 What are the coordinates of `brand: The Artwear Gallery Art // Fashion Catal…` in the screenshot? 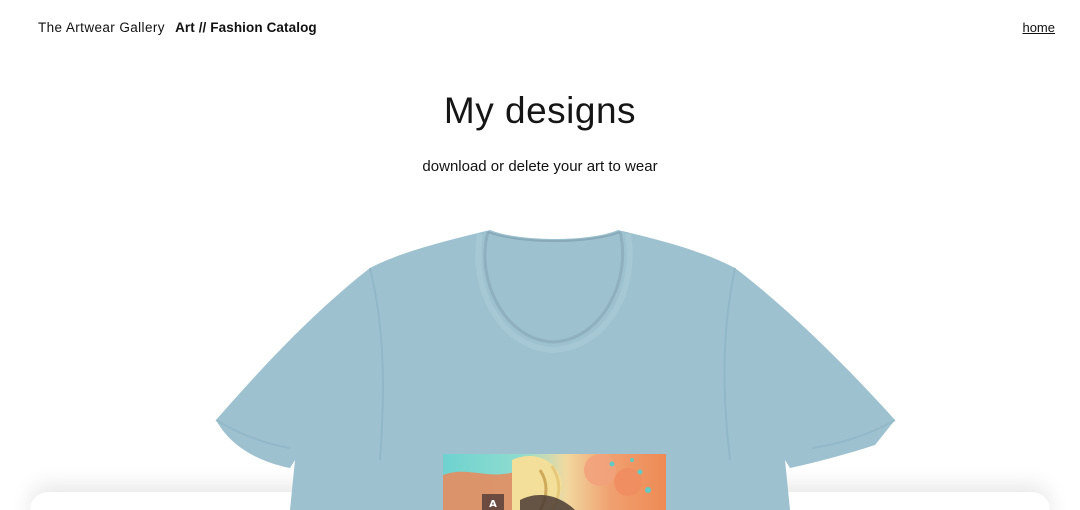 It's located at (177, 27).